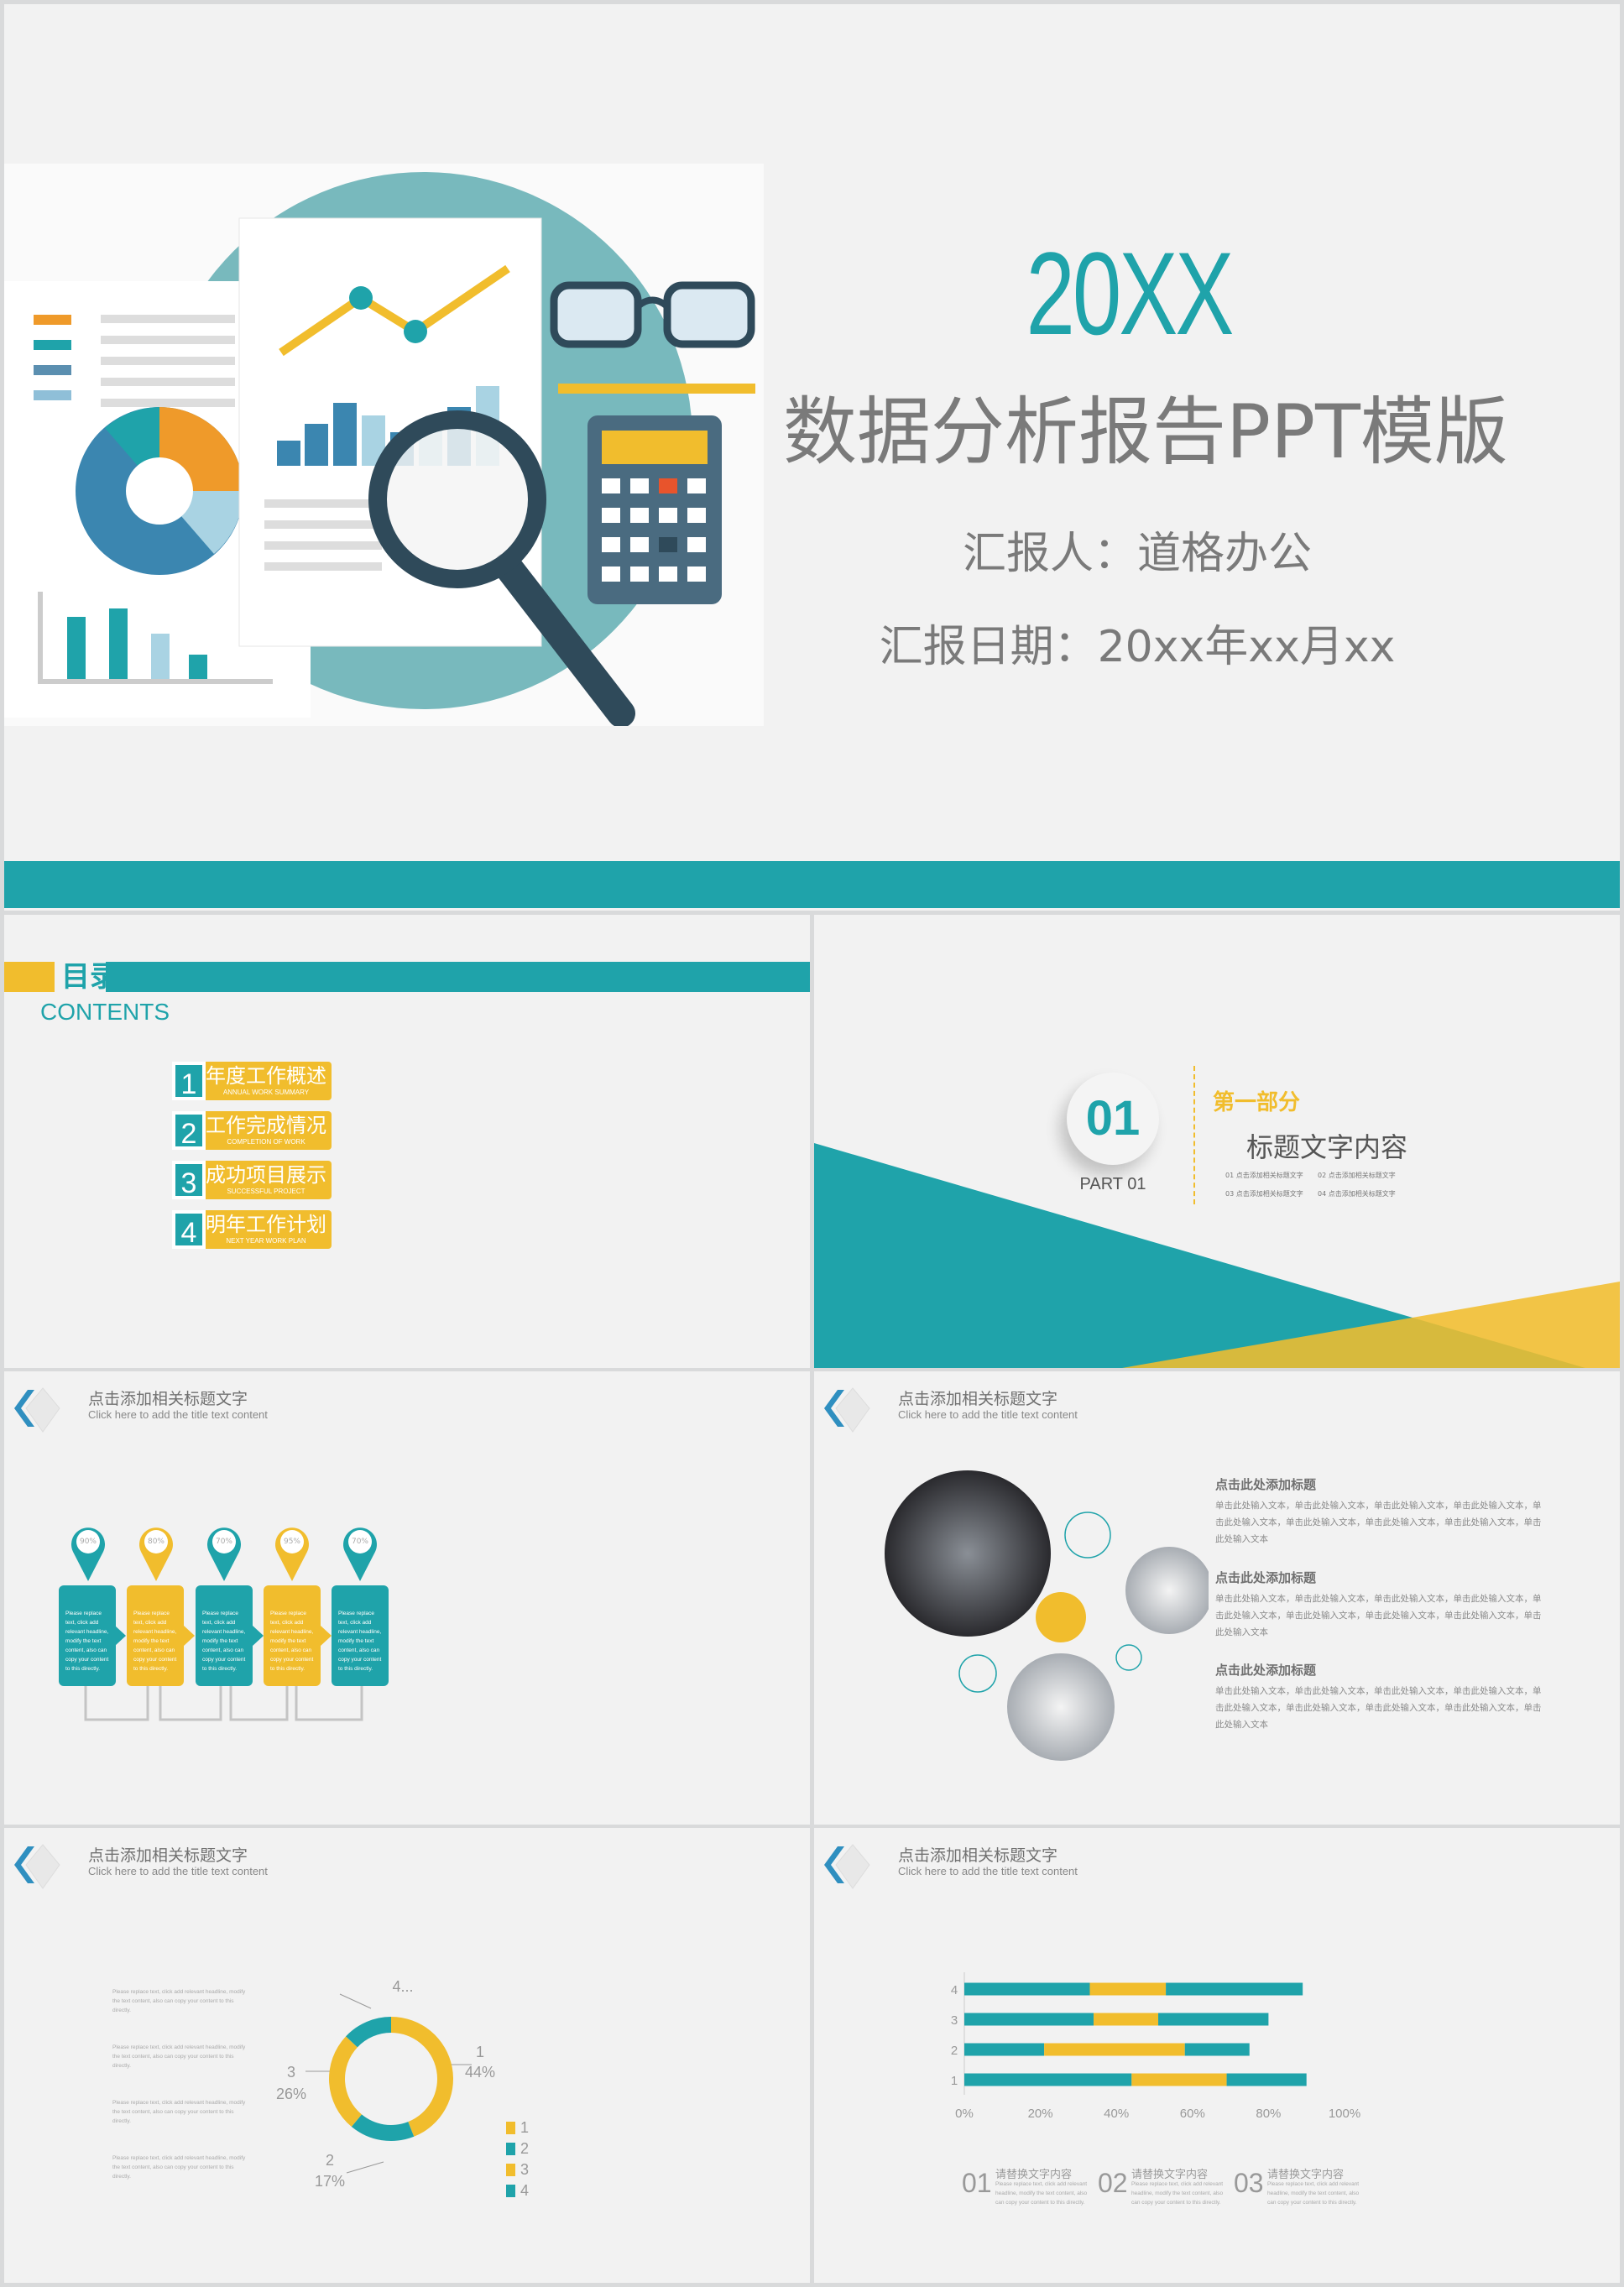 This screenshot has width=1624, height=2287. Describe the element at coordinates (1217, 1255) in the screenshot. I see `decorative-triangles` at that location.